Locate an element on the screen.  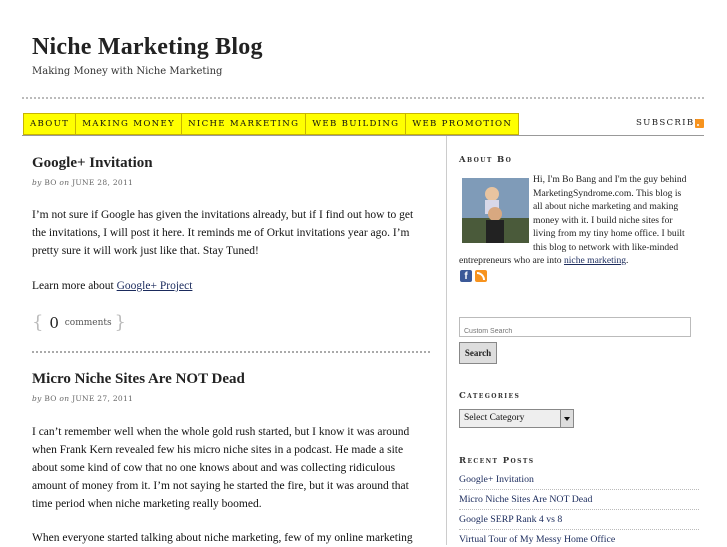
comments-number: 0 is located at coordinates (54, 323).